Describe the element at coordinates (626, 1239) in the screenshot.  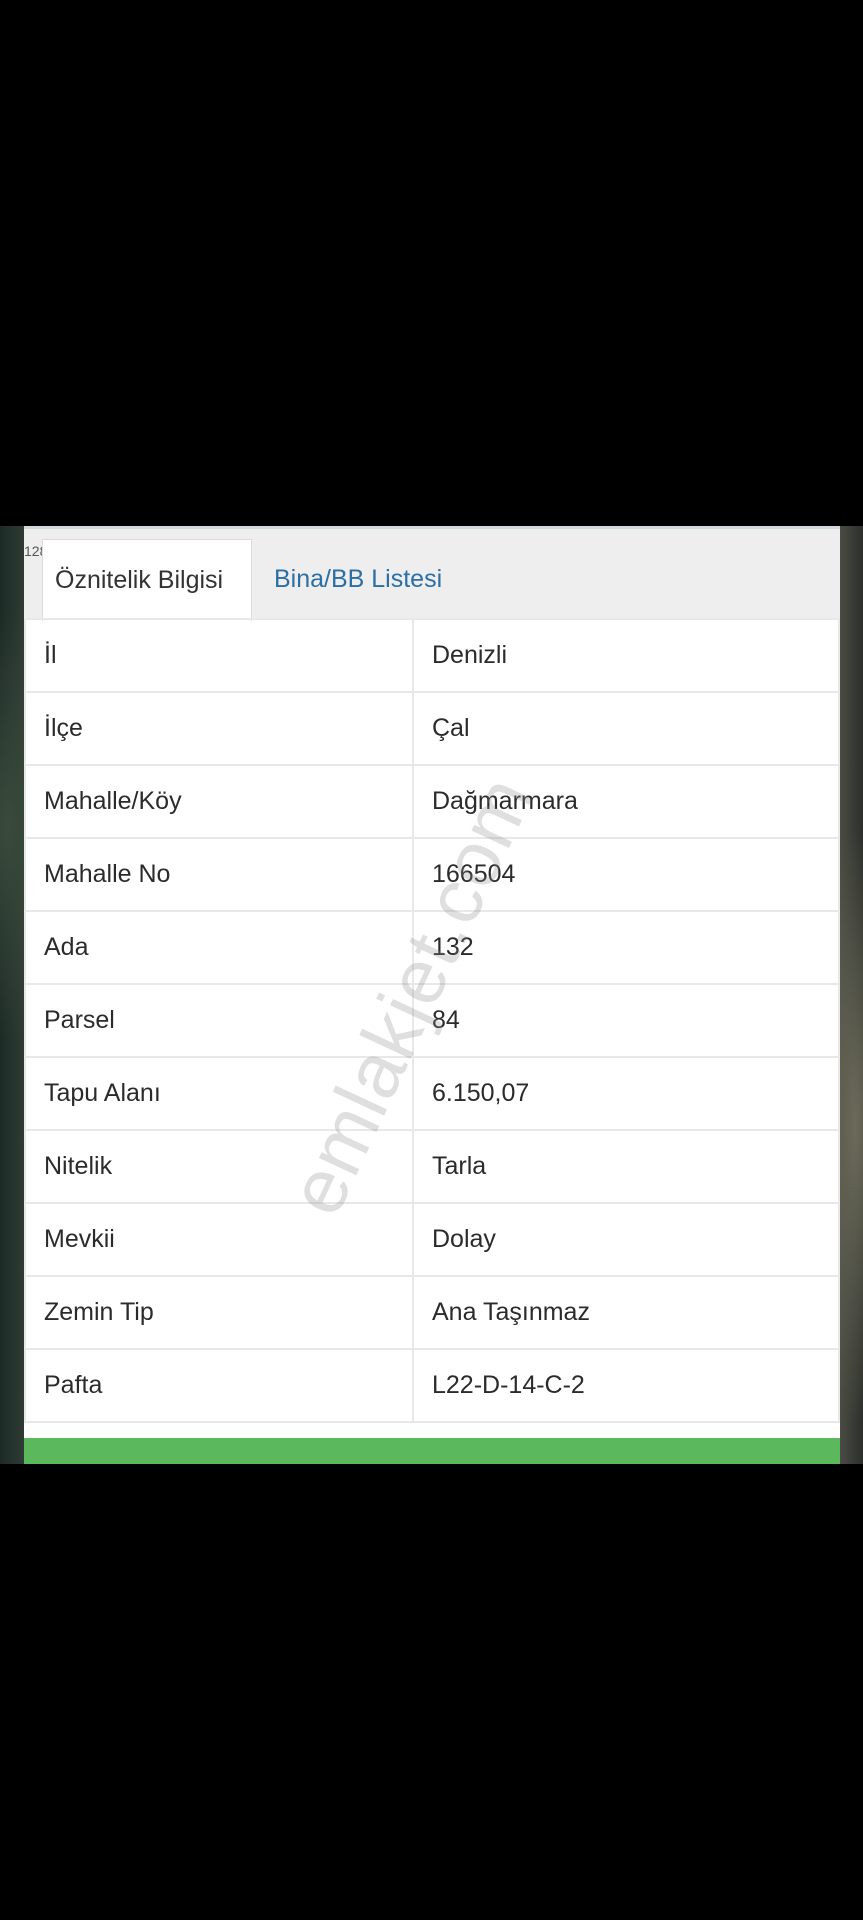
I see `attribute-value: Dolay` at that location.